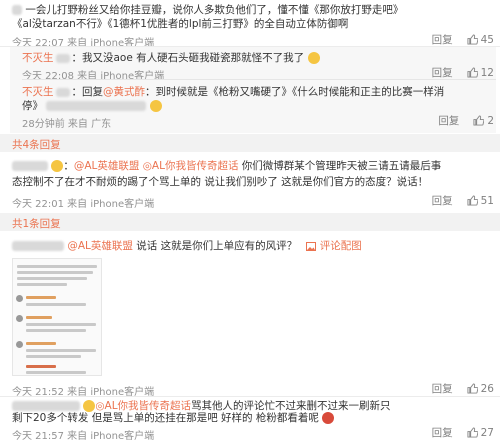  I want to click on like-button: 2, so click(483, 121).